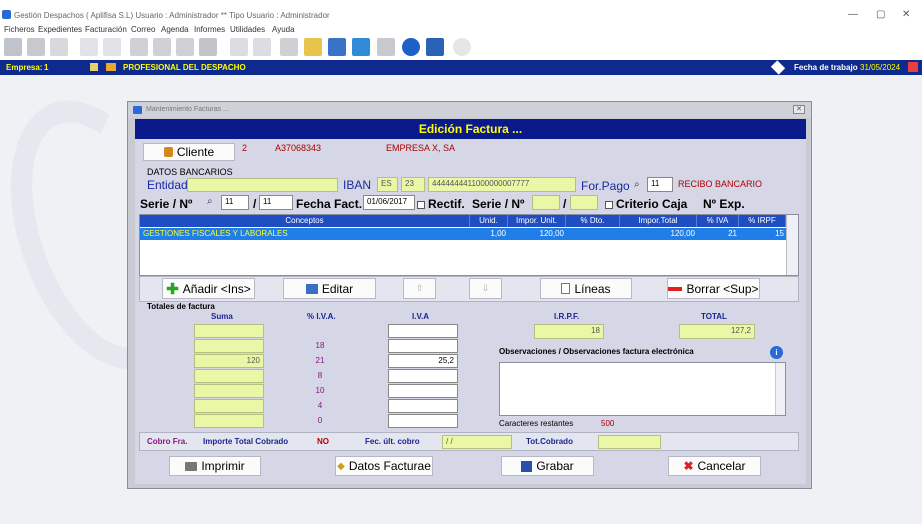  Describe the element at coordinates (527, 466) in the screenshot. I see `save-icon` at that location.